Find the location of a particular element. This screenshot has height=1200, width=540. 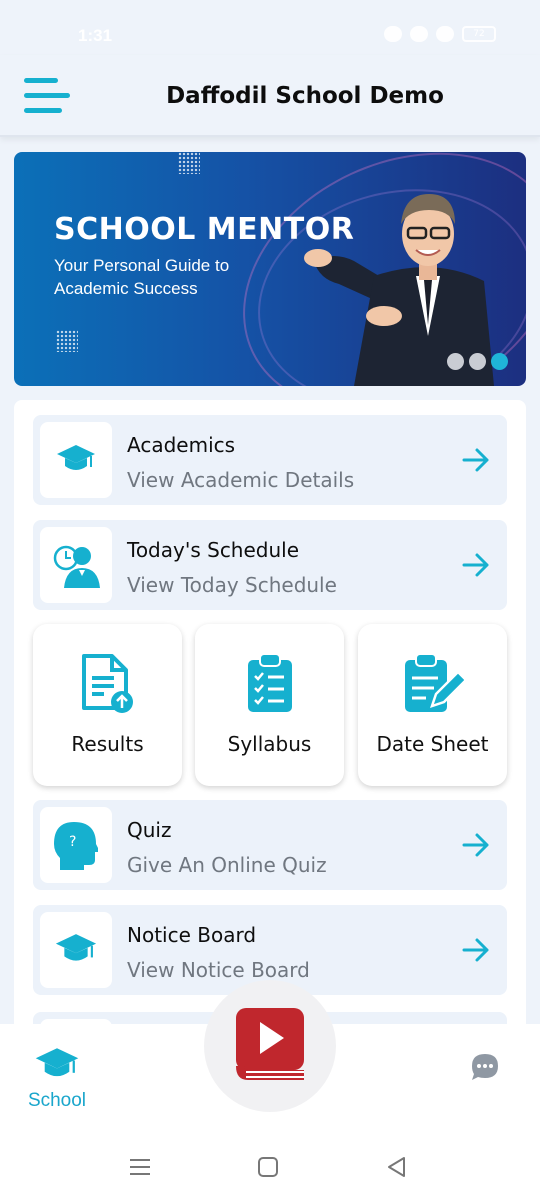

battery-icon: 72 is located at coordinates (479, 34).